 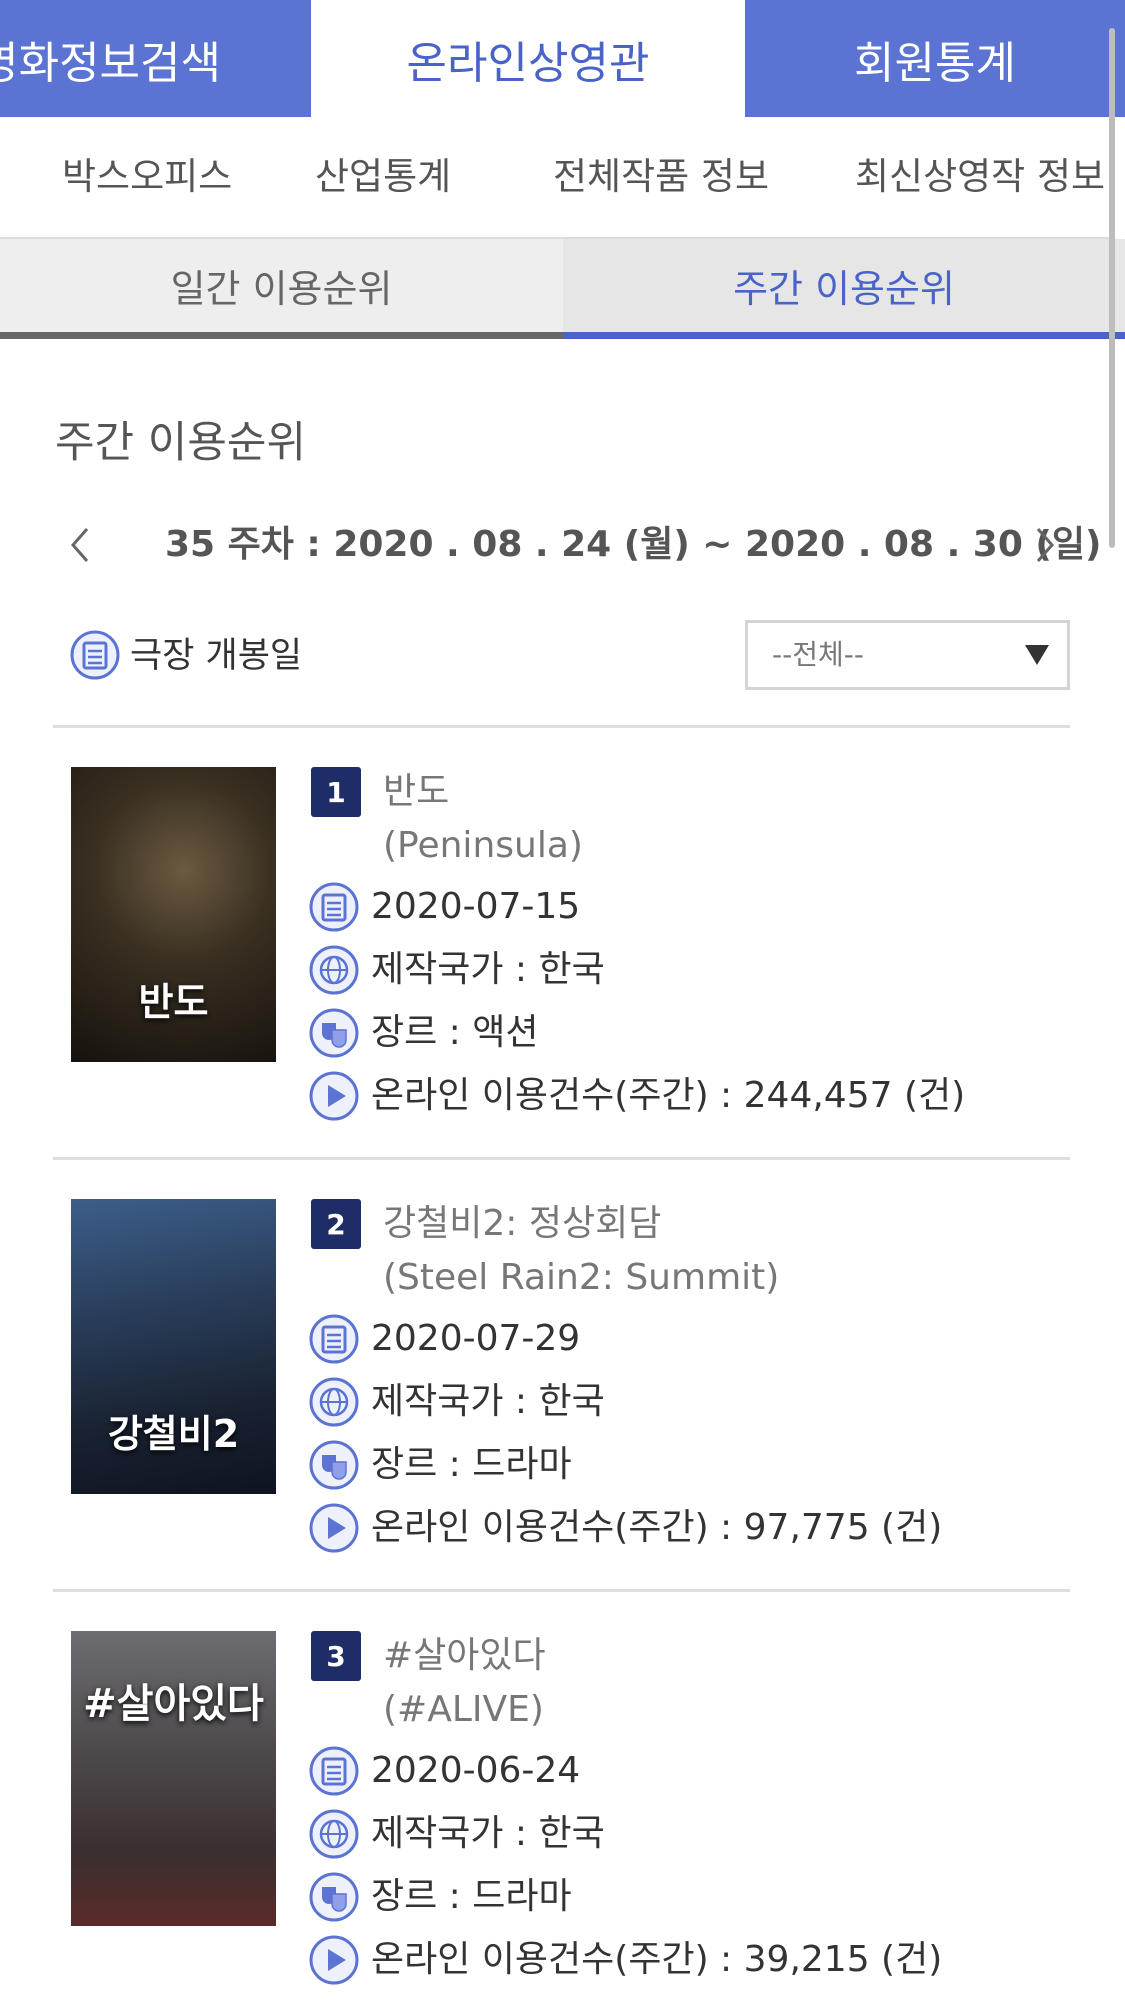 I want to click on movie-title: #살아있다, so click(x=464, y=1656).